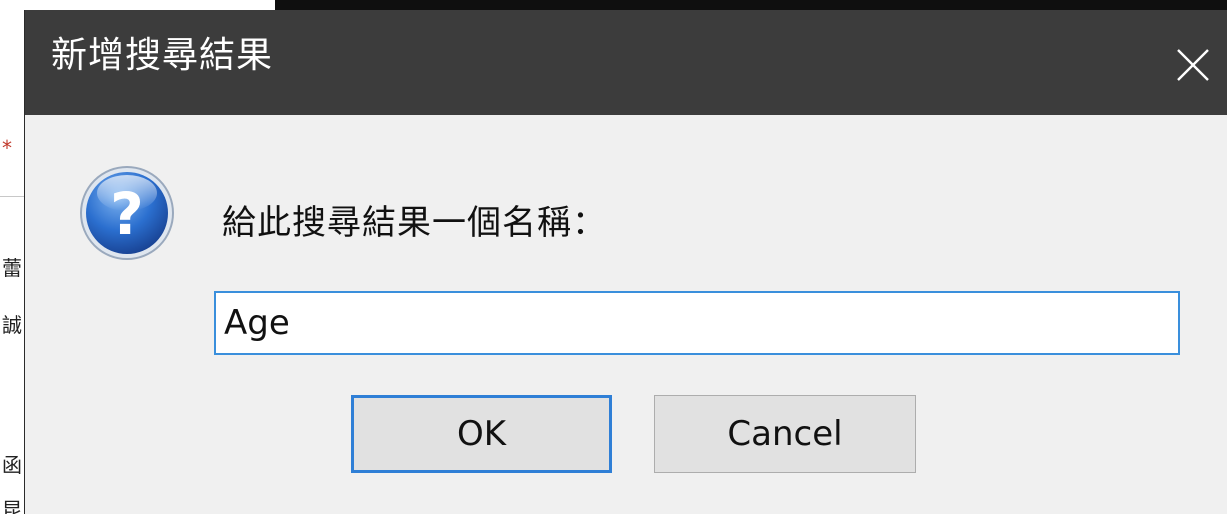  What do you see at coordinates (12, 325) in the screenshot?
I see `background-fragment: 誠` at bounding box center [12, 325].